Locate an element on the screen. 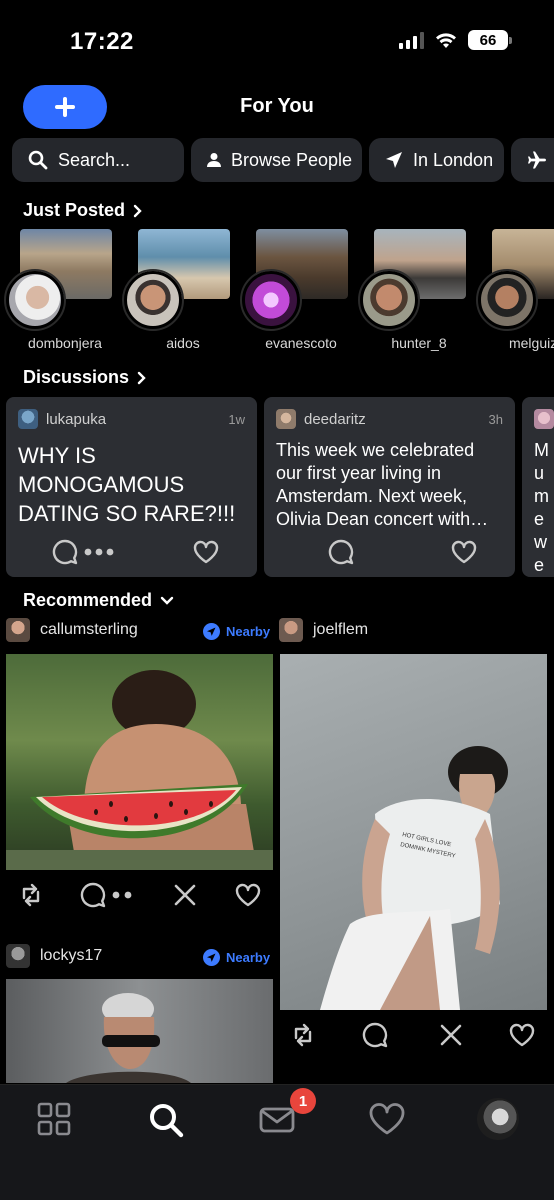 The height and width of the screenshot is (1200, 554). nav-search is located at coordinates (167, 1121).